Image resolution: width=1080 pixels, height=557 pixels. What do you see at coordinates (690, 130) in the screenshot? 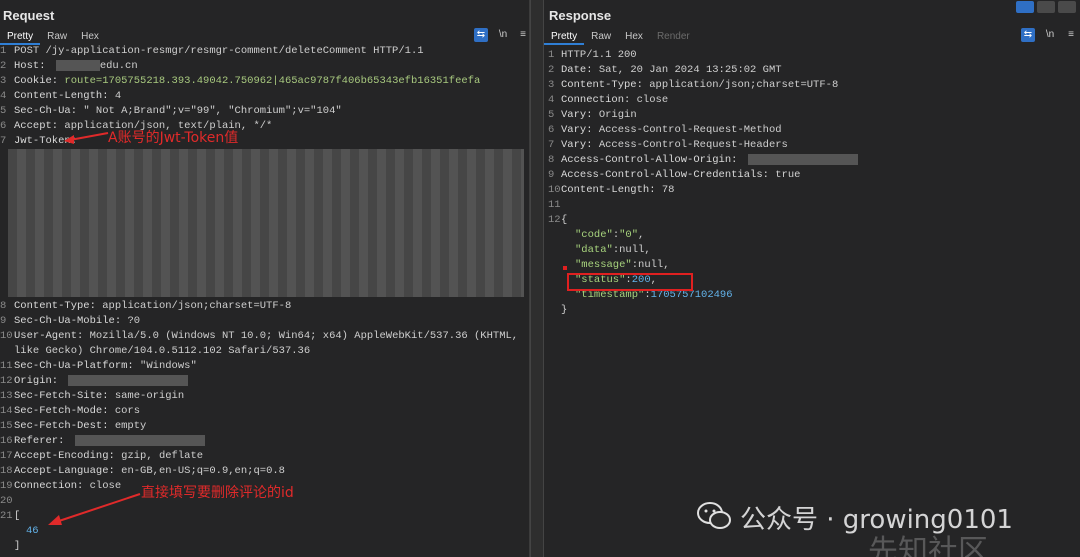
I see `header-value: Access-Control-Request-Method` at bounding box center [690, 130].